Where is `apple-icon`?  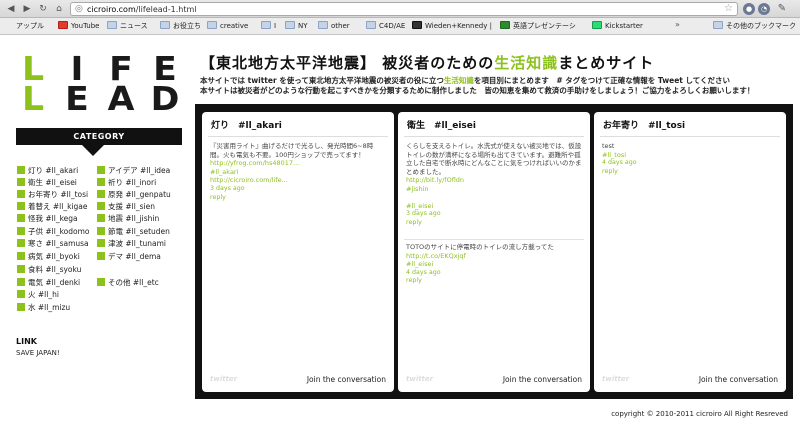 apple-icon is located at coordinates (8, 24).